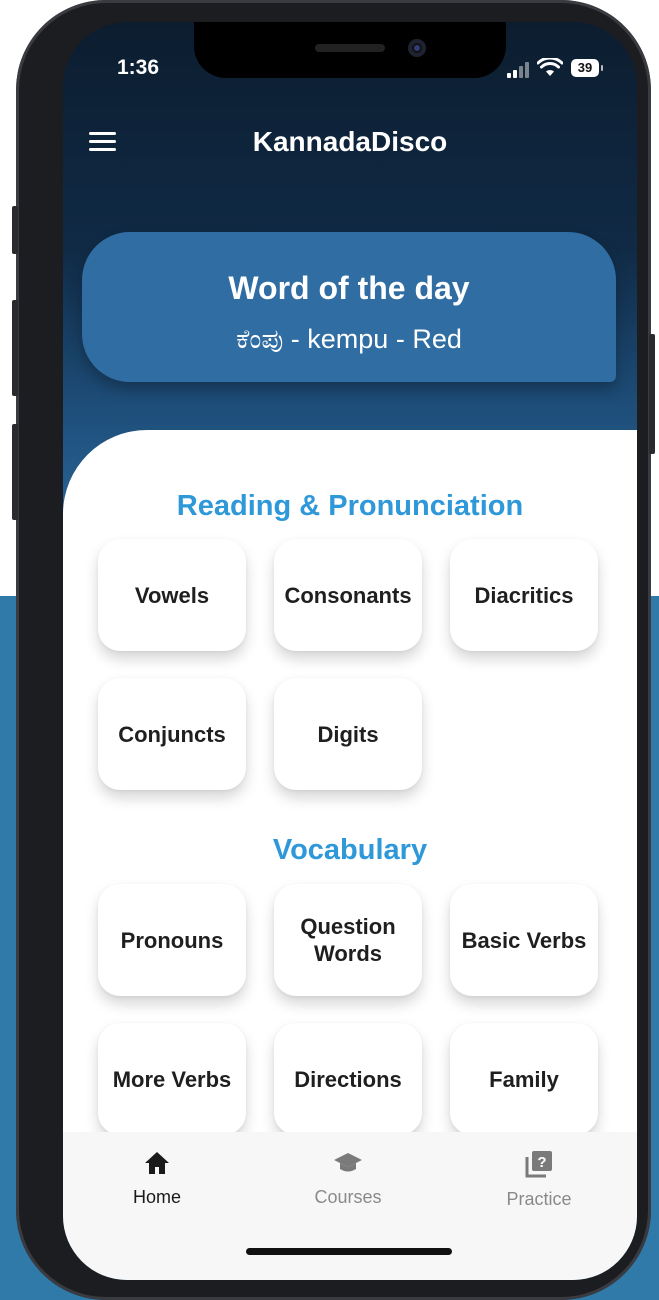  Describe the element at coordinates (172, 734) in the screenshot. I see `tile-conjuncts: Conjuncts` at that location.